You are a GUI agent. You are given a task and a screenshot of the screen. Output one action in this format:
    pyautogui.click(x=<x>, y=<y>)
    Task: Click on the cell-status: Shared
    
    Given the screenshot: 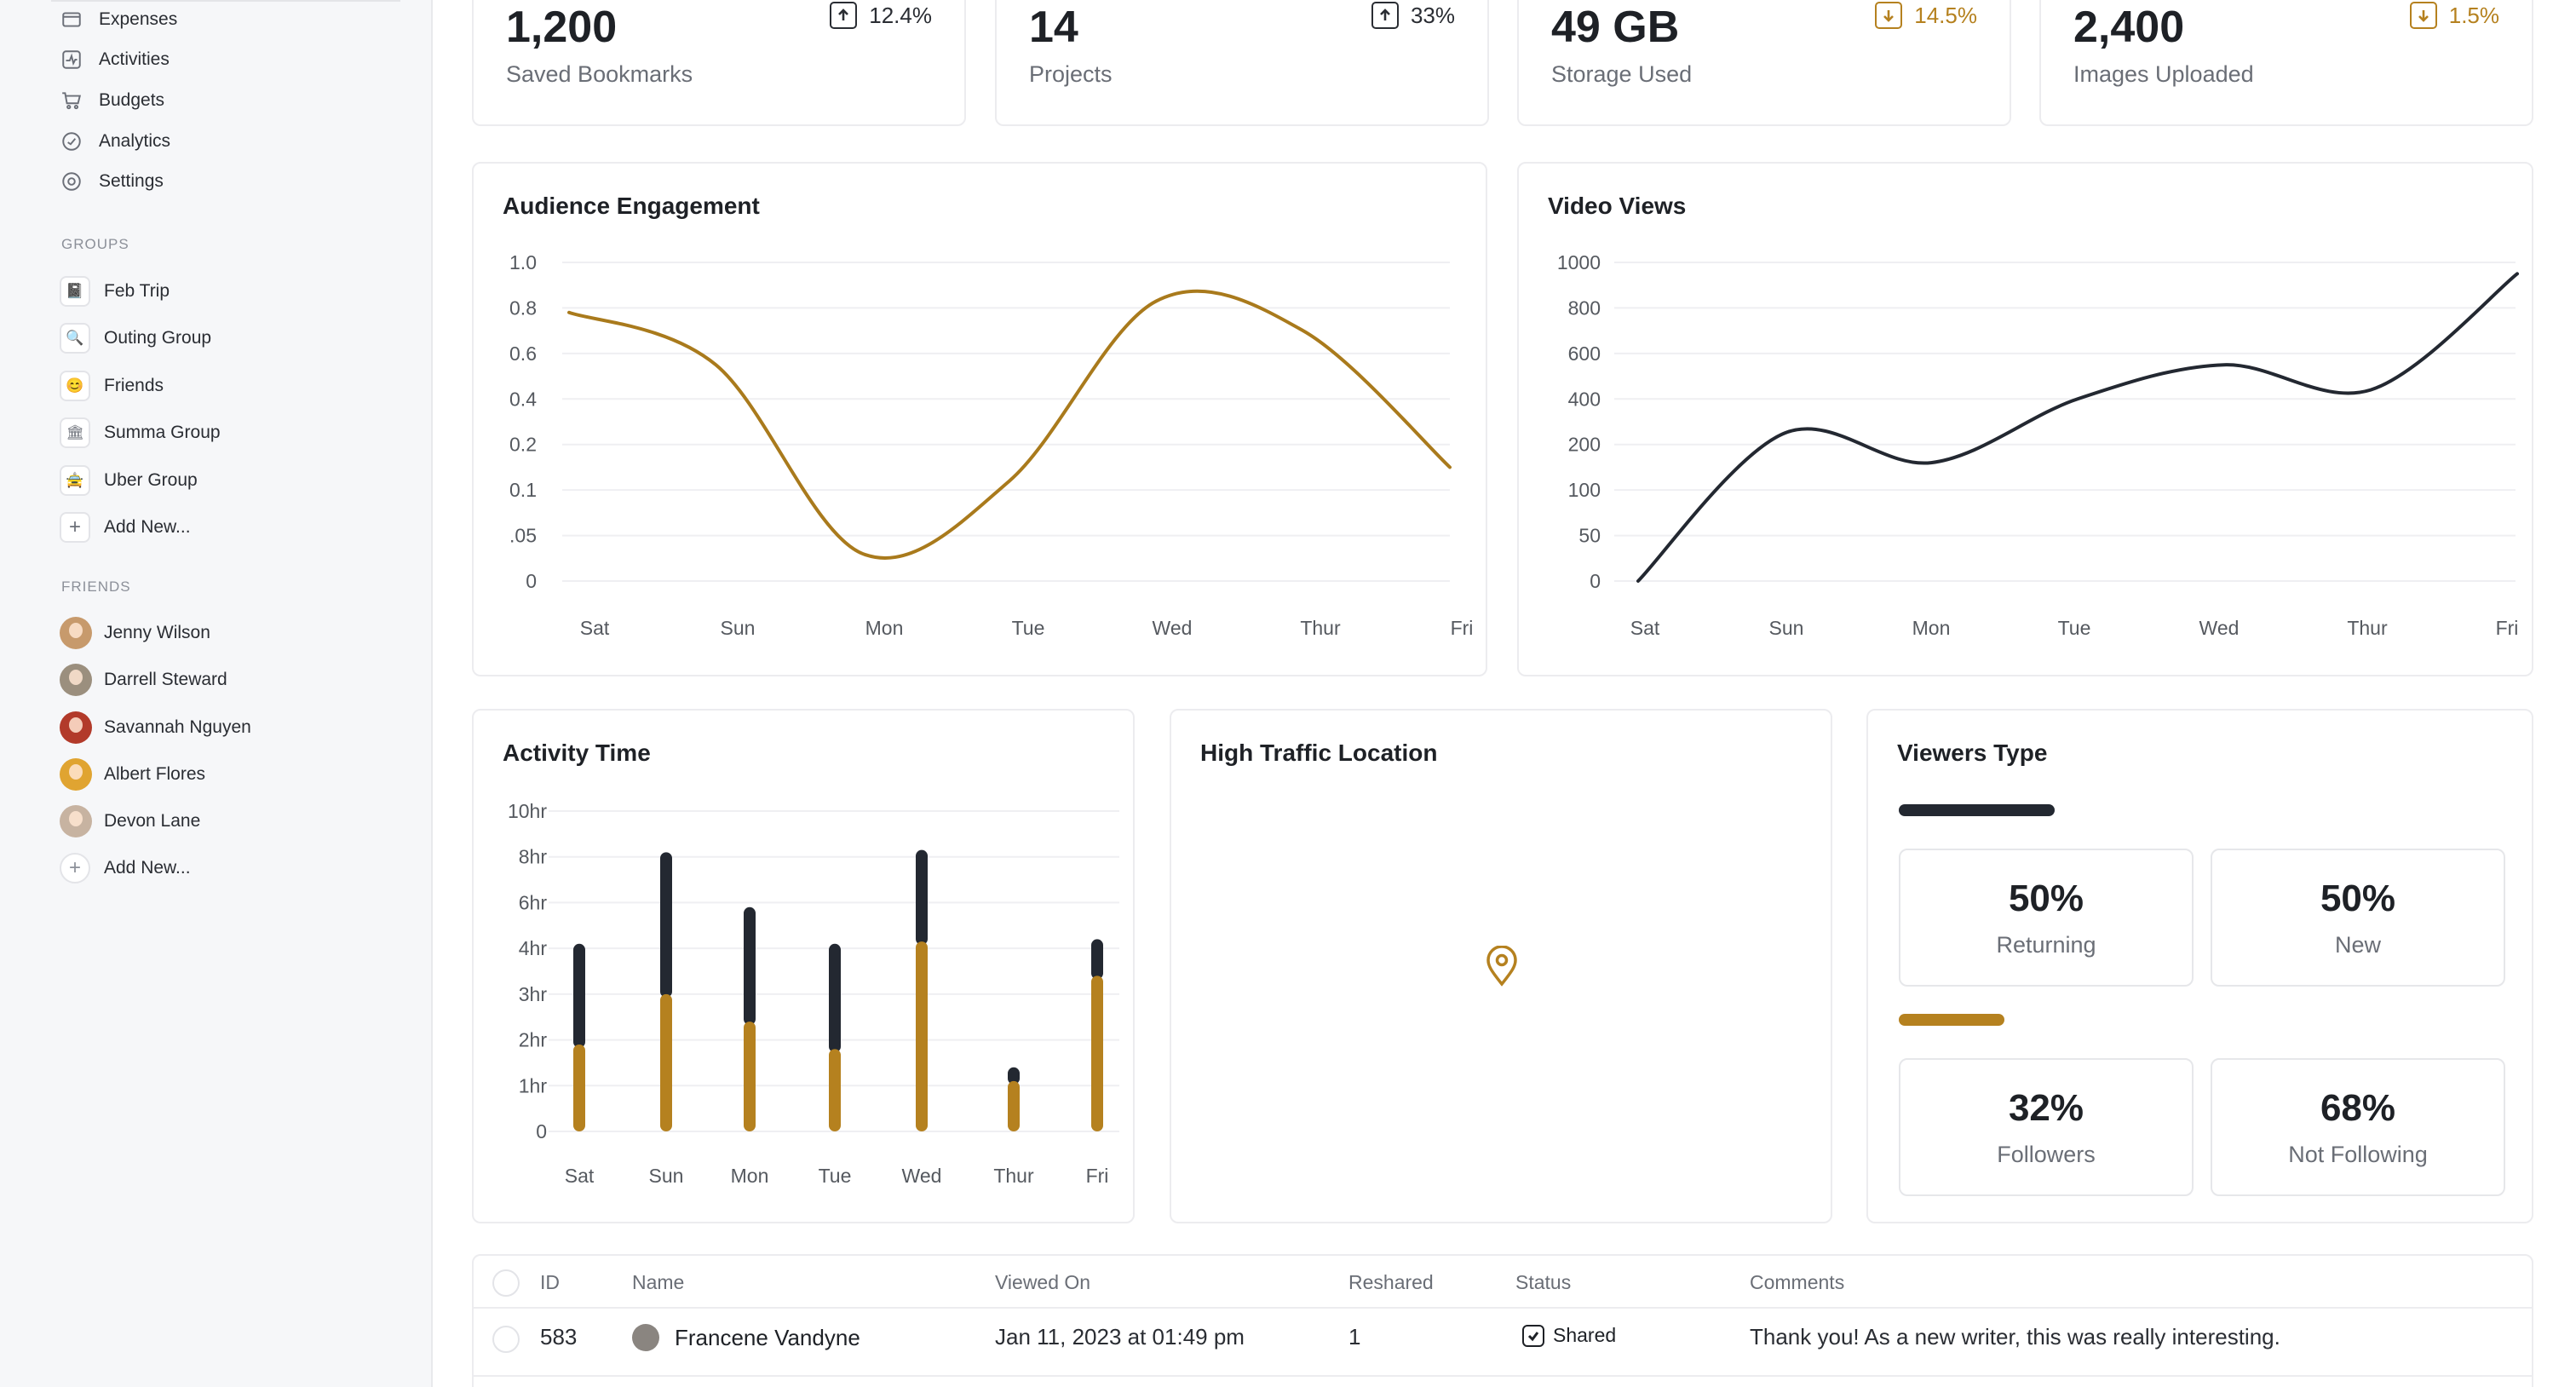 What is the action you would take?
    pyautogui.click(x=1569, y=1335)
    